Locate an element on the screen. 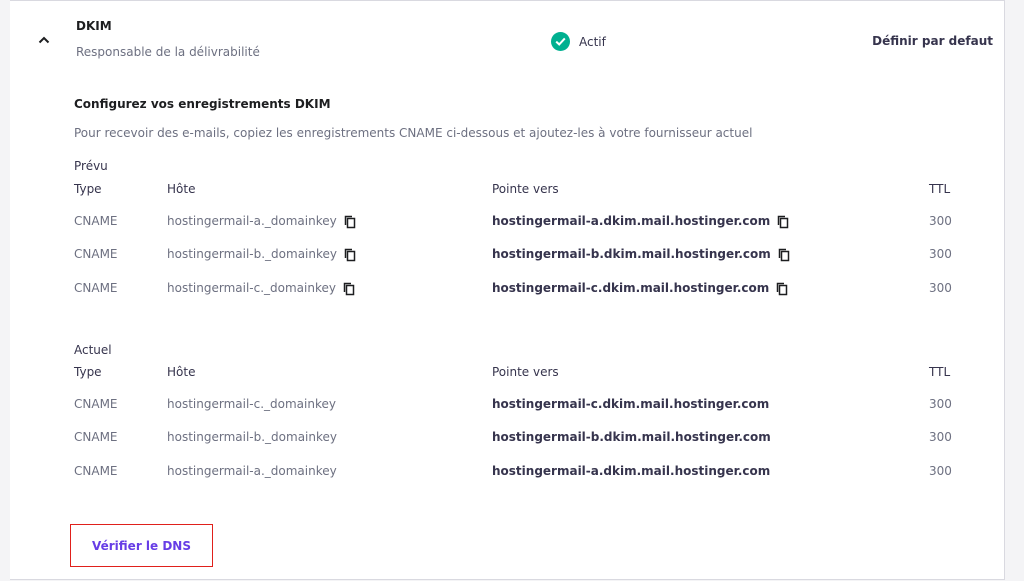  section-title: Configurez vos enregistrements DKIM is located at coordinates (202, 104).